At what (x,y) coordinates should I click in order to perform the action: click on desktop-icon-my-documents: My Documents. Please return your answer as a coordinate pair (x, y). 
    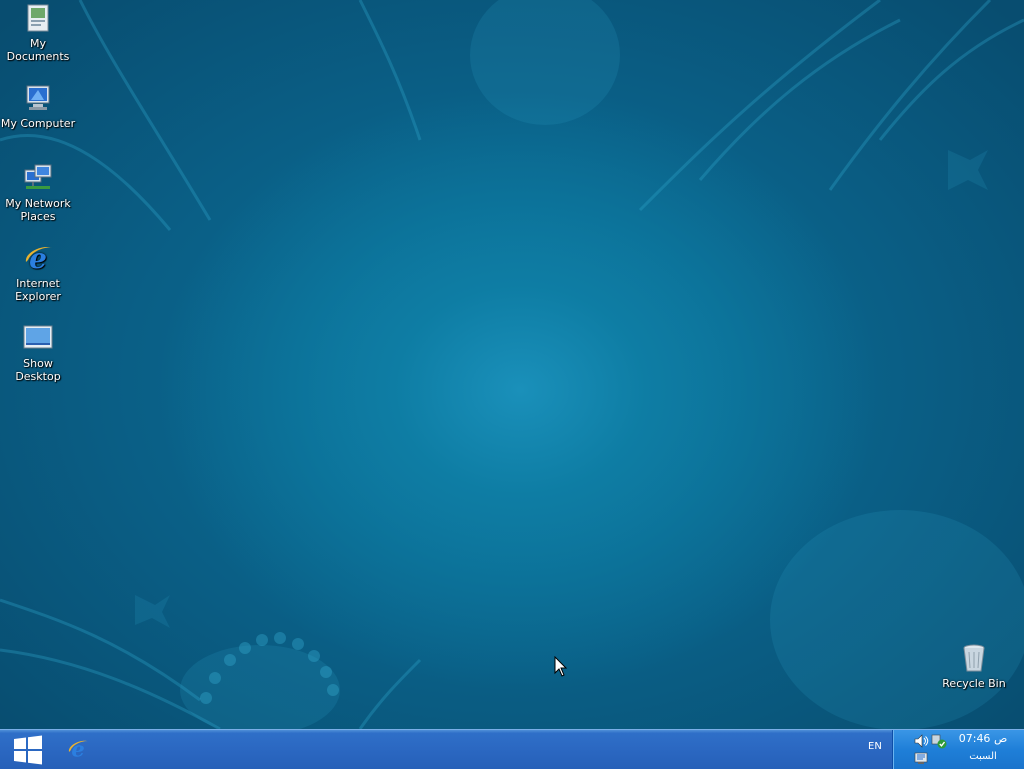
    Looking at the image, I should click on (38, 32).